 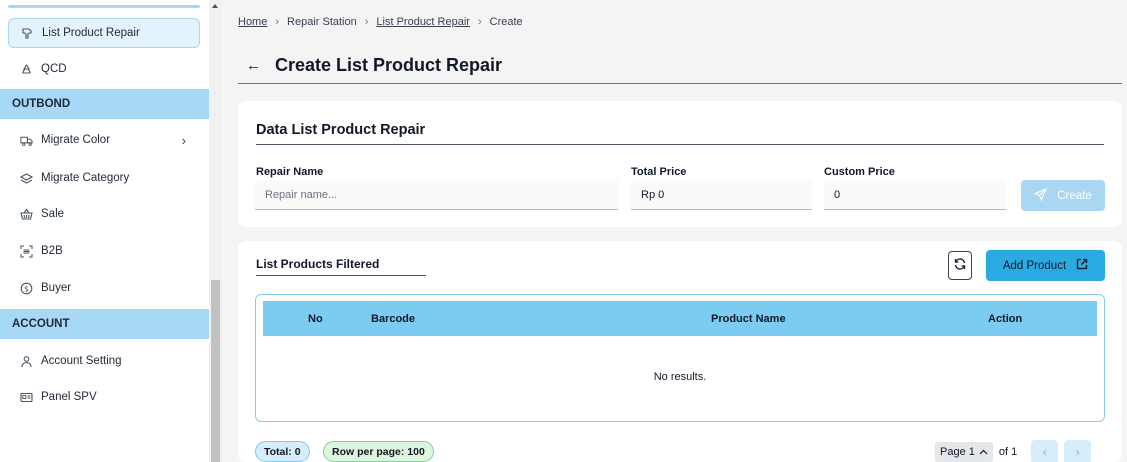 What do you see at coordinates (104, 324) in the screenshot?
I see `sidebar-section-account: ACCOUNT` at bounding box center [104, 324].